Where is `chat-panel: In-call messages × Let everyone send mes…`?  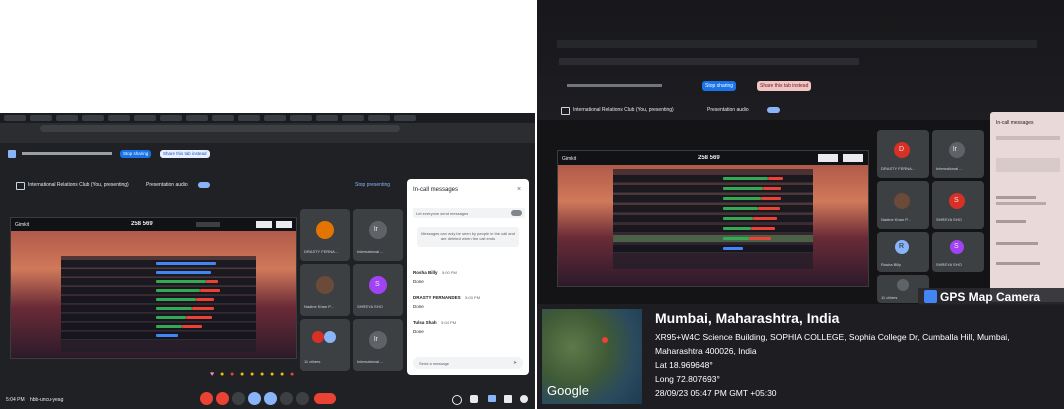
chat-panel: In-call messages × Let everyone send mes… is located at coordinates (468, 277).